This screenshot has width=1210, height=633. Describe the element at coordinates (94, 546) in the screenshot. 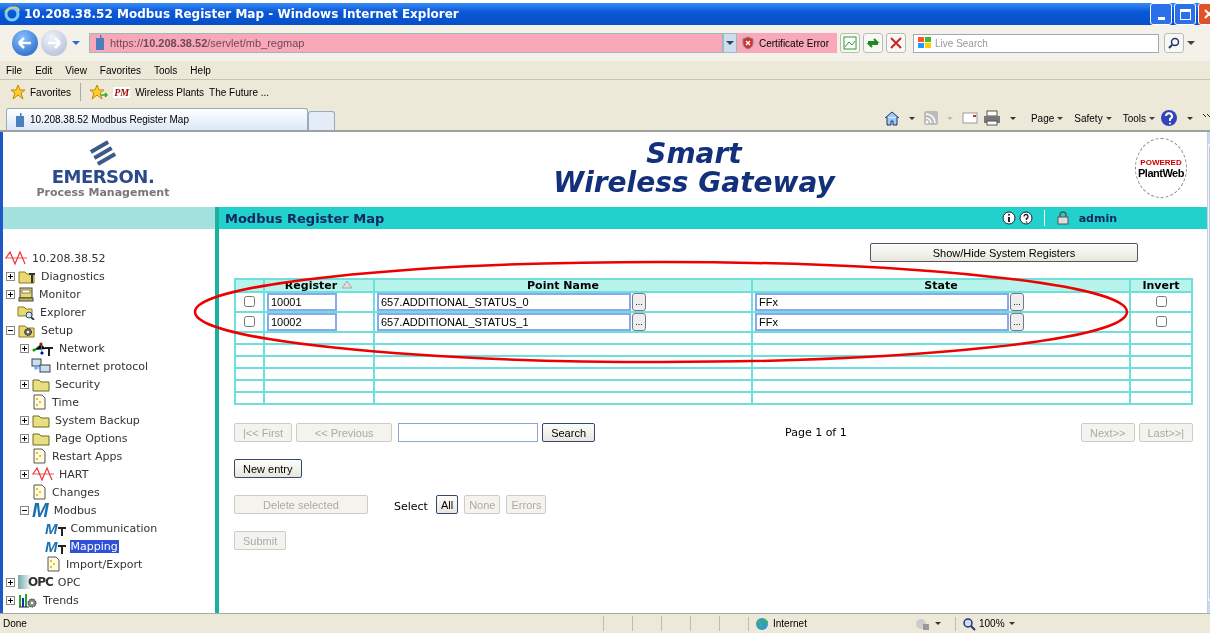

I see `tree-item: Mapping` at that location.